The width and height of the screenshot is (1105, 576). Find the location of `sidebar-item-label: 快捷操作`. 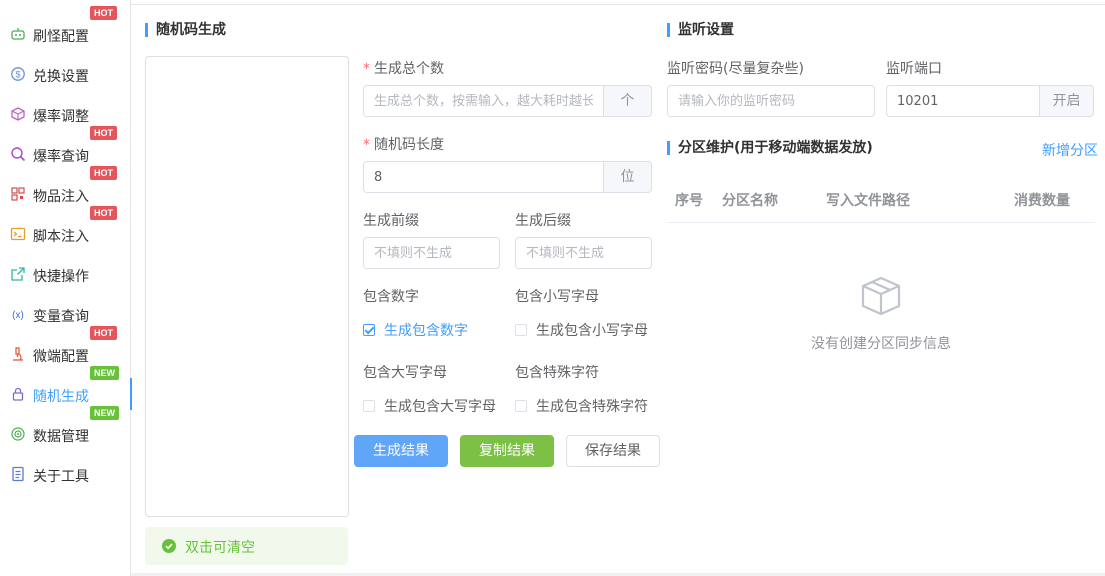

sidebar-item-label: 快捷操作 is located at coordinates (61, 277).